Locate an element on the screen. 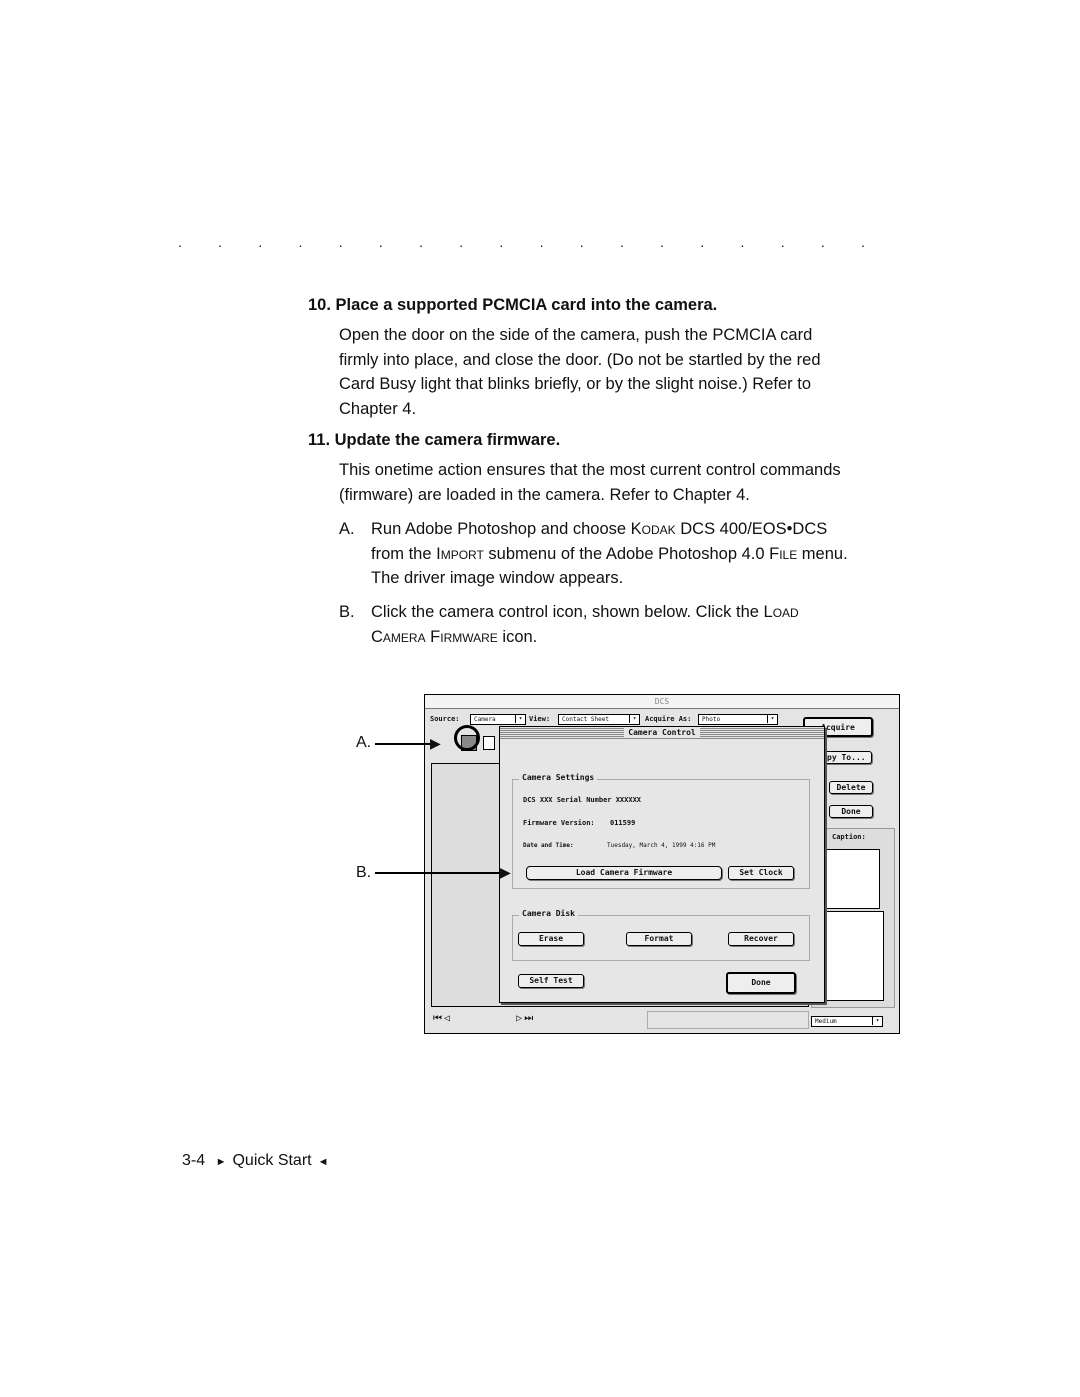 The height and width of the screenshot is (1397, 1080). callout-b-label: B. is located at coordinates (364, 872).